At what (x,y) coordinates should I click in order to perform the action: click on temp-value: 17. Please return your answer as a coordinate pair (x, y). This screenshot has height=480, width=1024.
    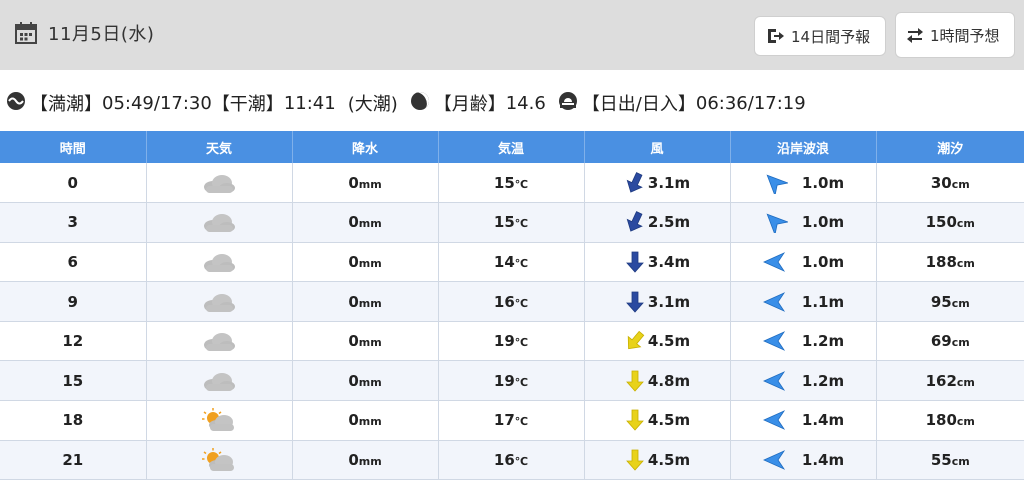
    Looking at the image, I should click on (504, 420).